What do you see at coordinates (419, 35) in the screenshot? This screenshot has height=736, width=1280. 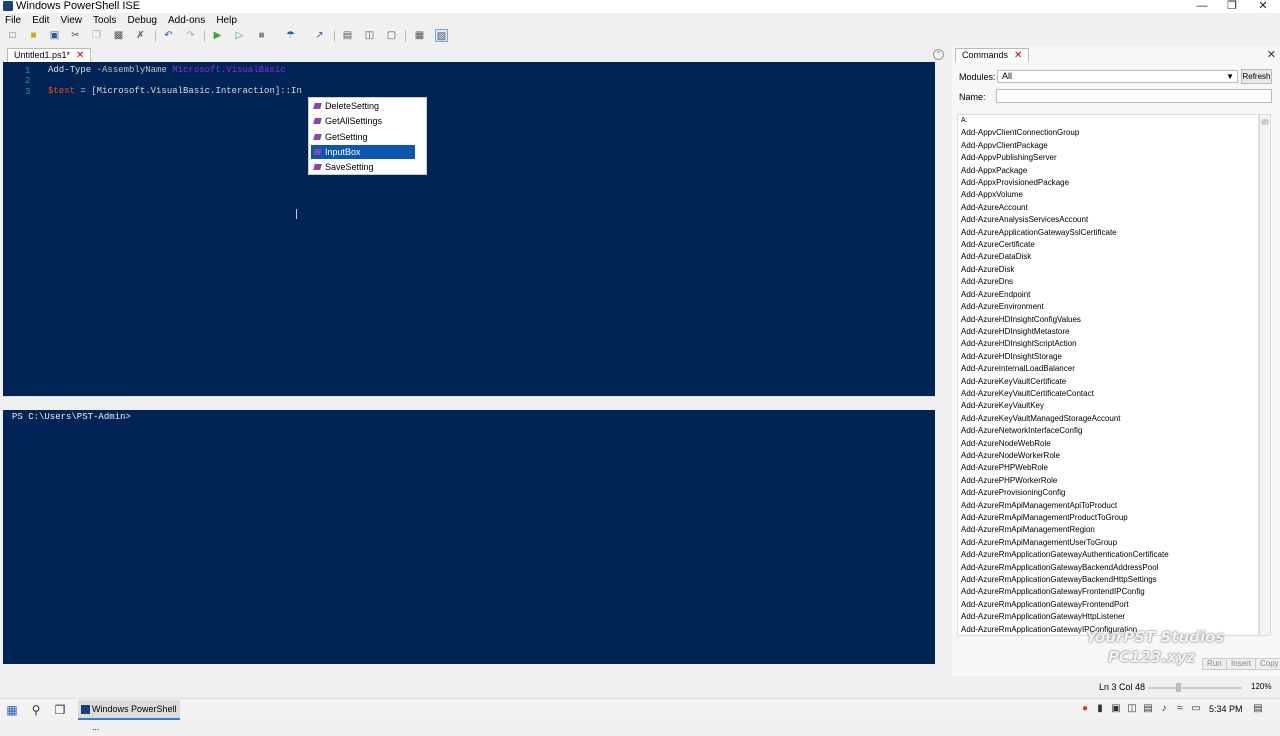 I see `show-commands-window-icon: ▦` at bounding box center [419, 35].